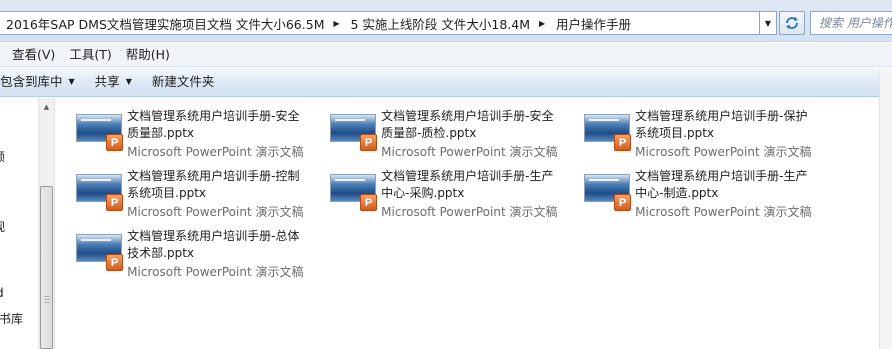 This screenshot has width=892, height=349. I want to click on file-name: 文档管理系统用户培训手册-安全质量部.pptx, so click(213, 124).